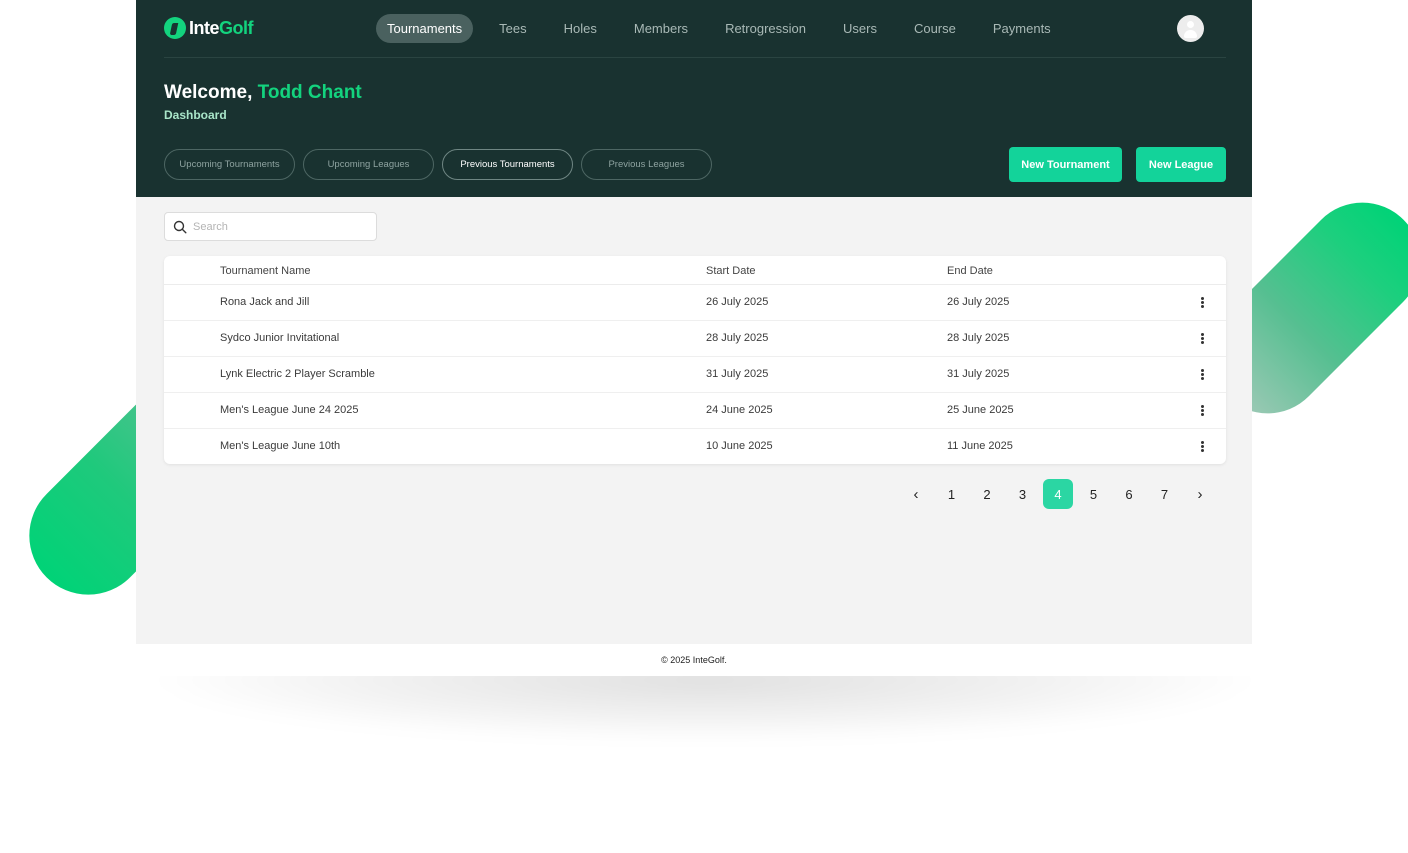 This screenshot has width=1408, height=853. What do you see at coordinates (208, 92) in the screenshot?
I see `welcome-text: Welcome,` at bounding box center [208, 92].